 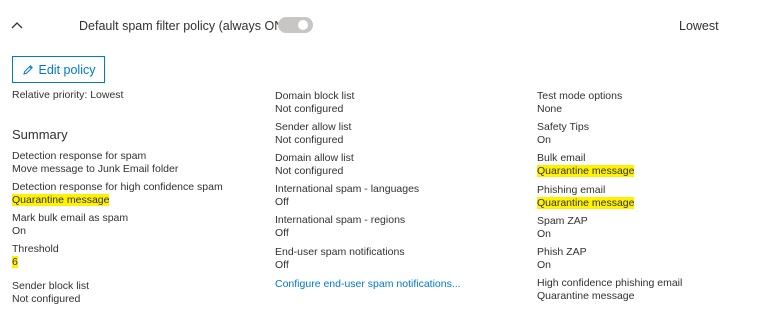 I want to click on detail-value-highlighted: 6, so click(x=15, y=261).